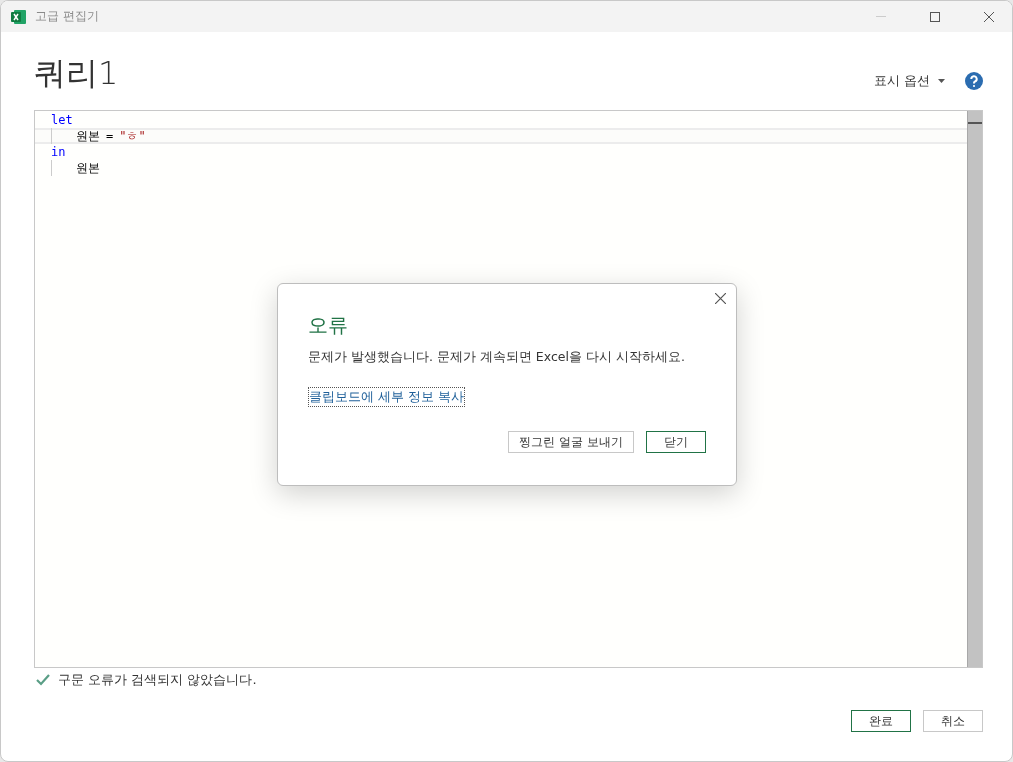 This screenshot has height=762, width=1013. I want to click on minimize-icon, so click(881, 16).